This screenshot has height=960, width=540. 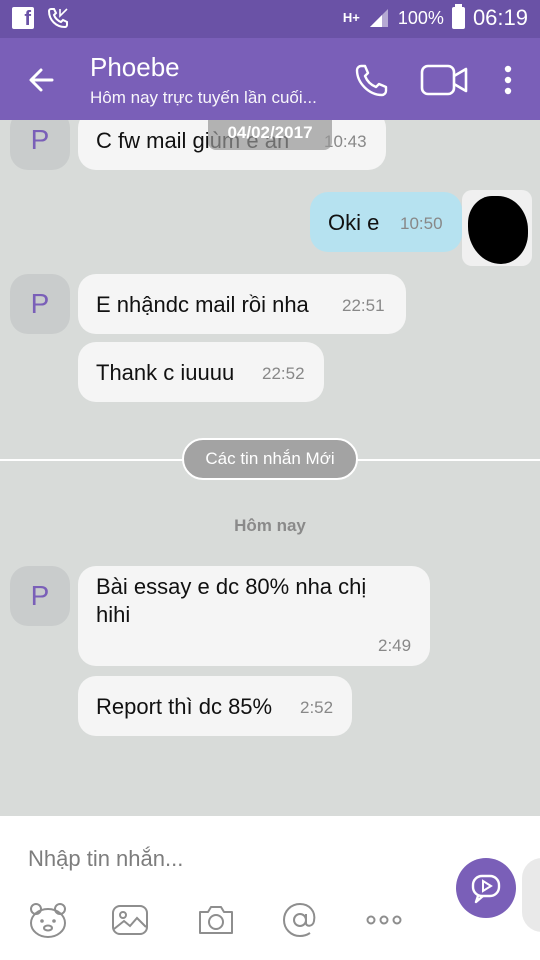 I want to click on camera-icon, so click(x=216, y=920).